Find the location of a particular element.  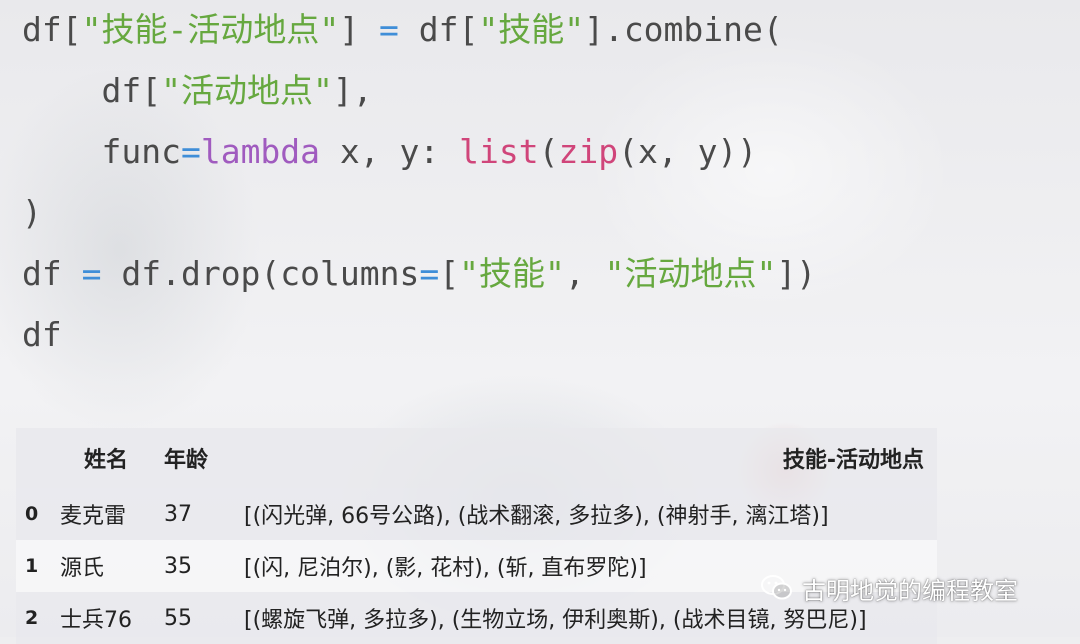

code-token: df.drop(columns is located at coordinates (260, 273).